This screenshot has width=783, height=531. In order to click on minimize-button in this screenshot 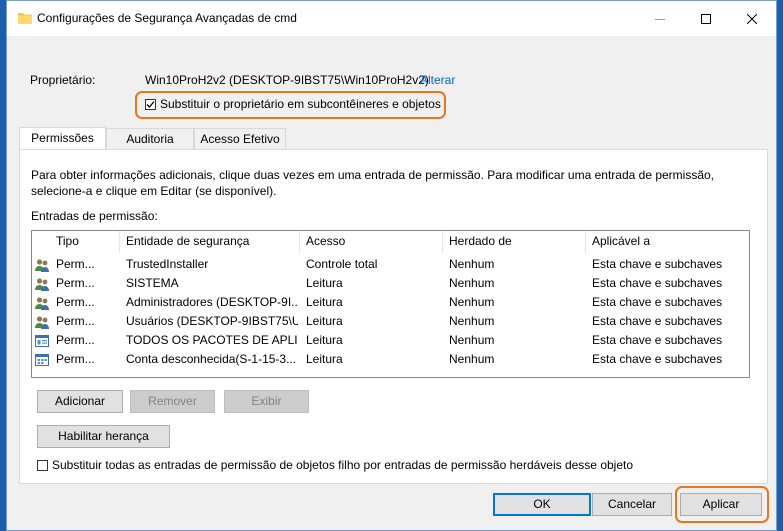, I will do `click(660, 18)`.